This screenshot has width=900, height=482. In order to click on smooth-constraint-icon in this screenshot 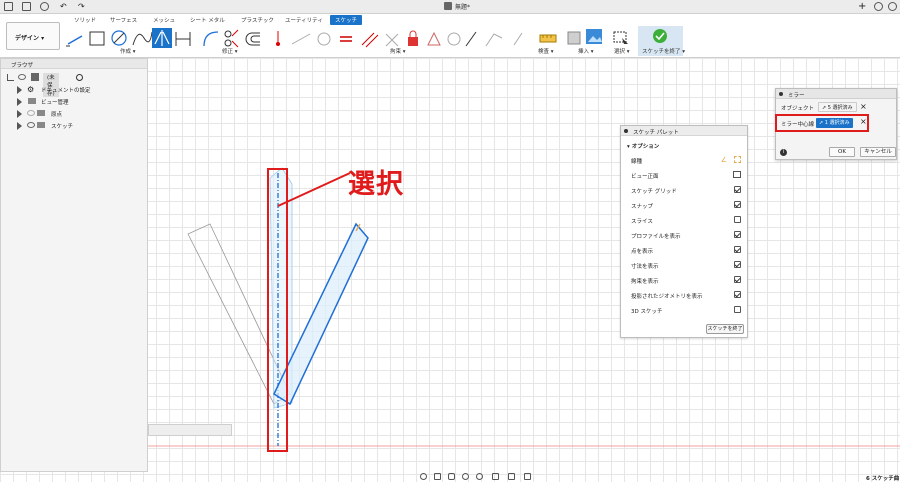, I will do `click(454, 39)`.